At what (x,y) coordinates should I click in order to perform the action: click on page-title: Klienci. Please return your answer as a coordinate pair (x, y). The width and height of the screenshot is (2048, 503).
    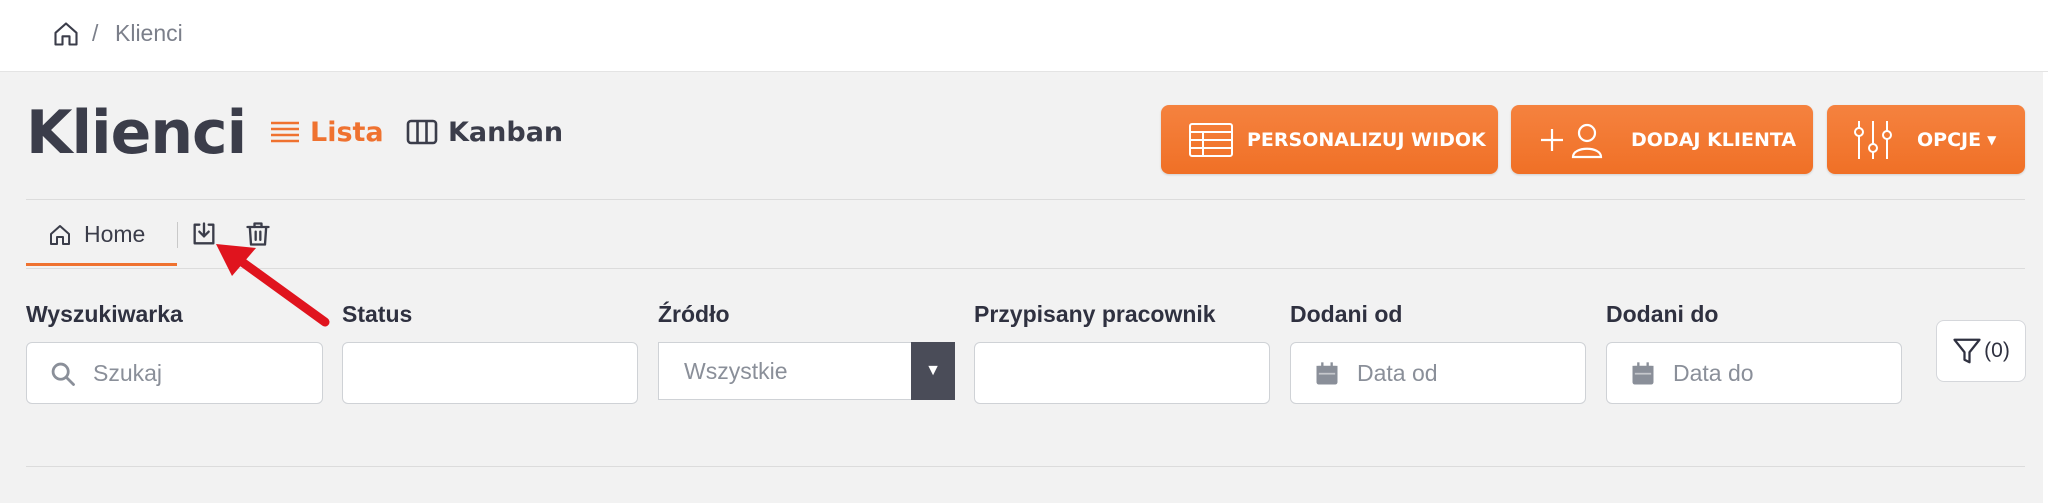
    Looking at the image, I should click on (136, 133).